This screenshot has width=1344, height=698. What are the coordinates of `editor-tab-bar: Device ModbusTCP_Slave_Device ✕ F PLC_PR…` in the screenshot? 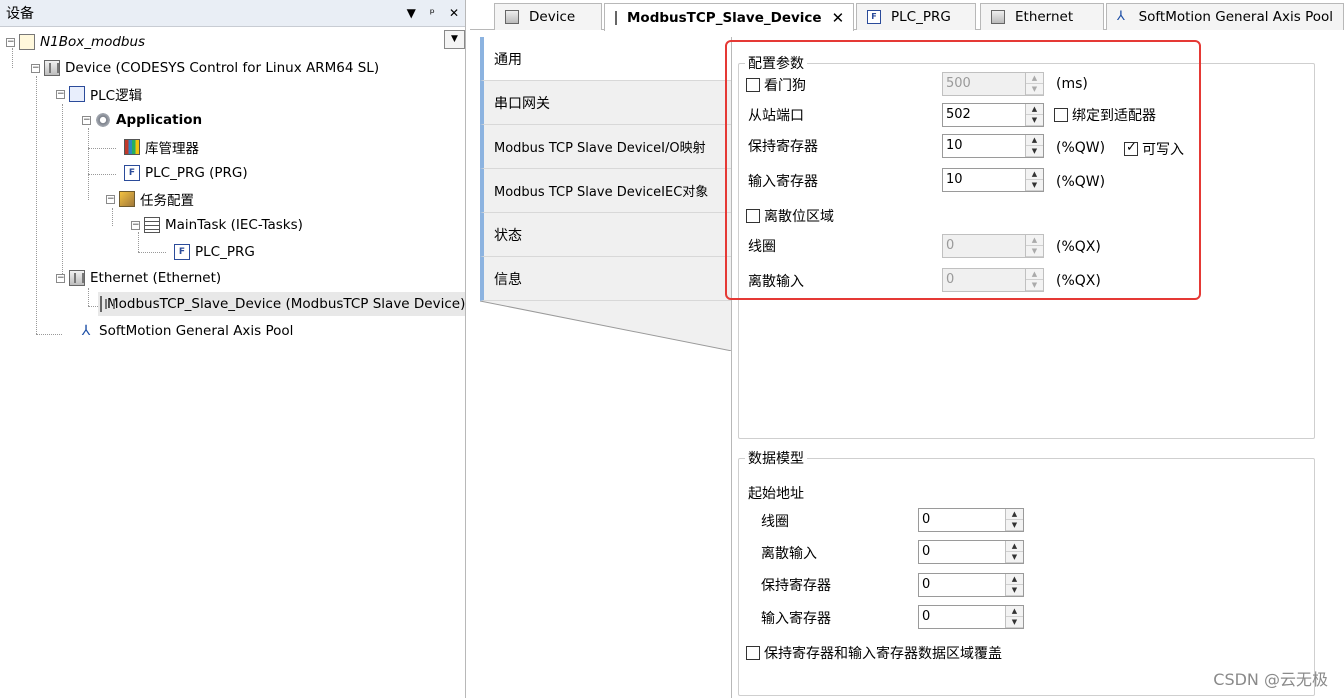 It's located at (907, 15).